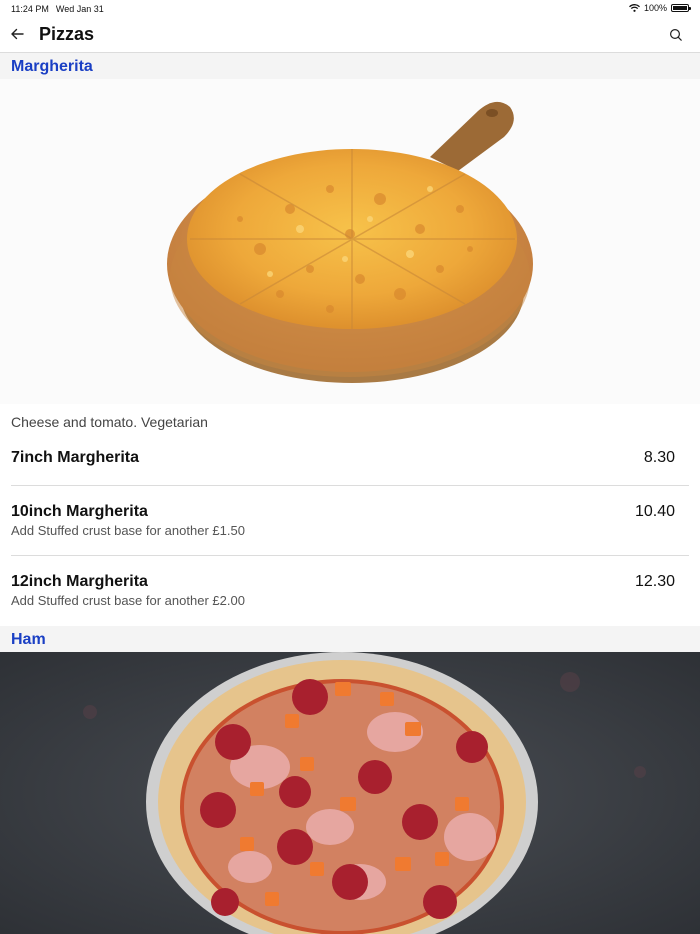  I want to click on back-button, so click(18, 34).